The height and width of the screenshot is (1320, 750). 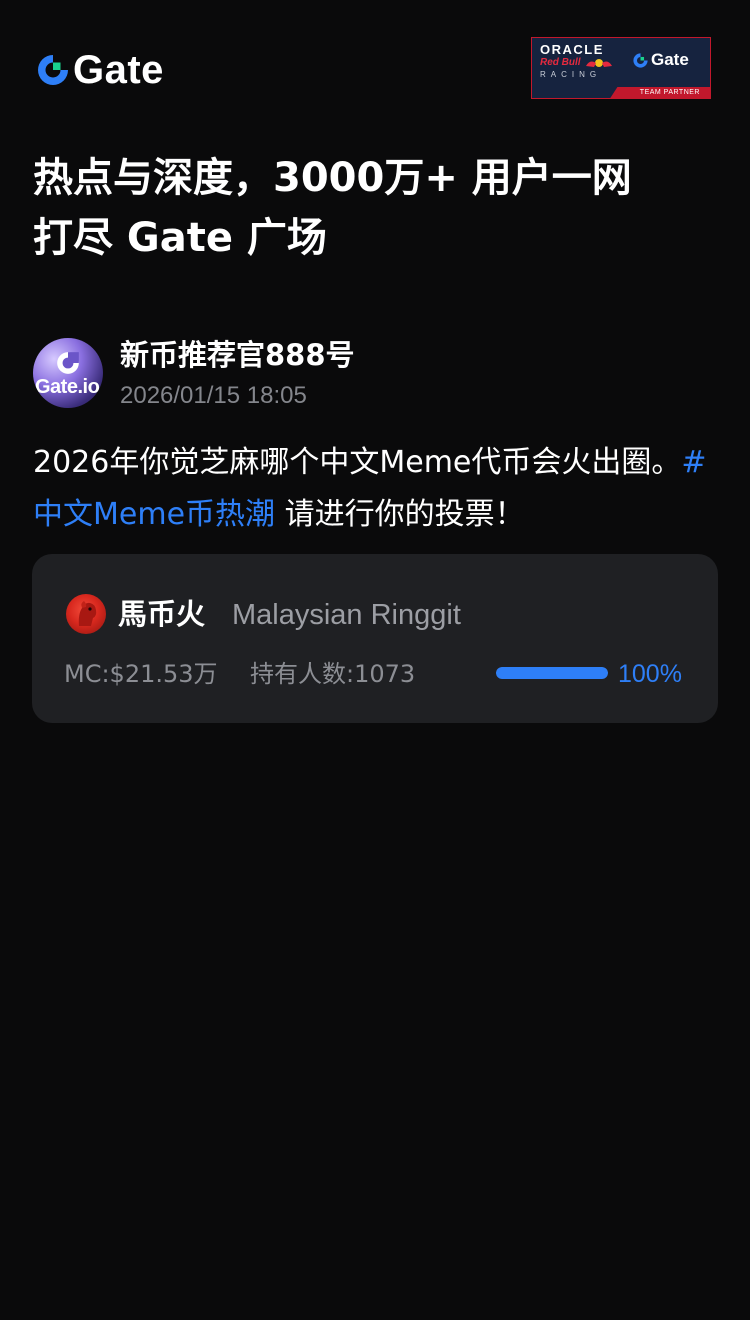 I want to click on partner-line2: Red Bull, so click(x=583, y=63).